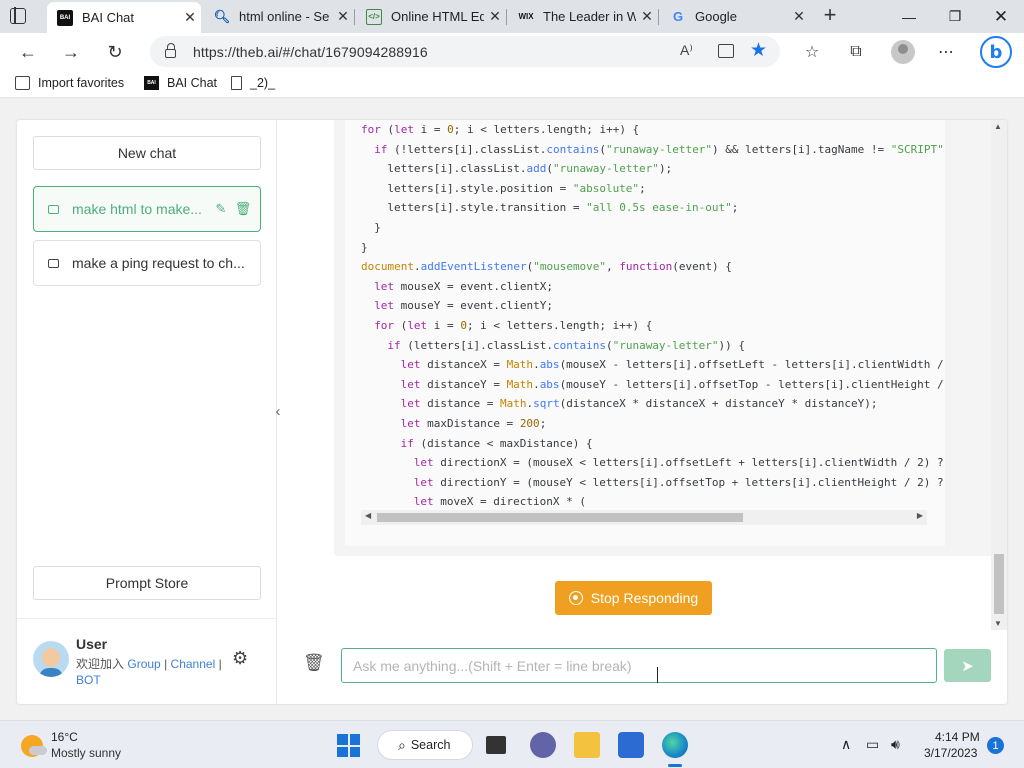  What do you see at coordinates (86, 753) in the screenshot?
I see `weather-condition: Mostly sunny` at bounding box center [86, 753].